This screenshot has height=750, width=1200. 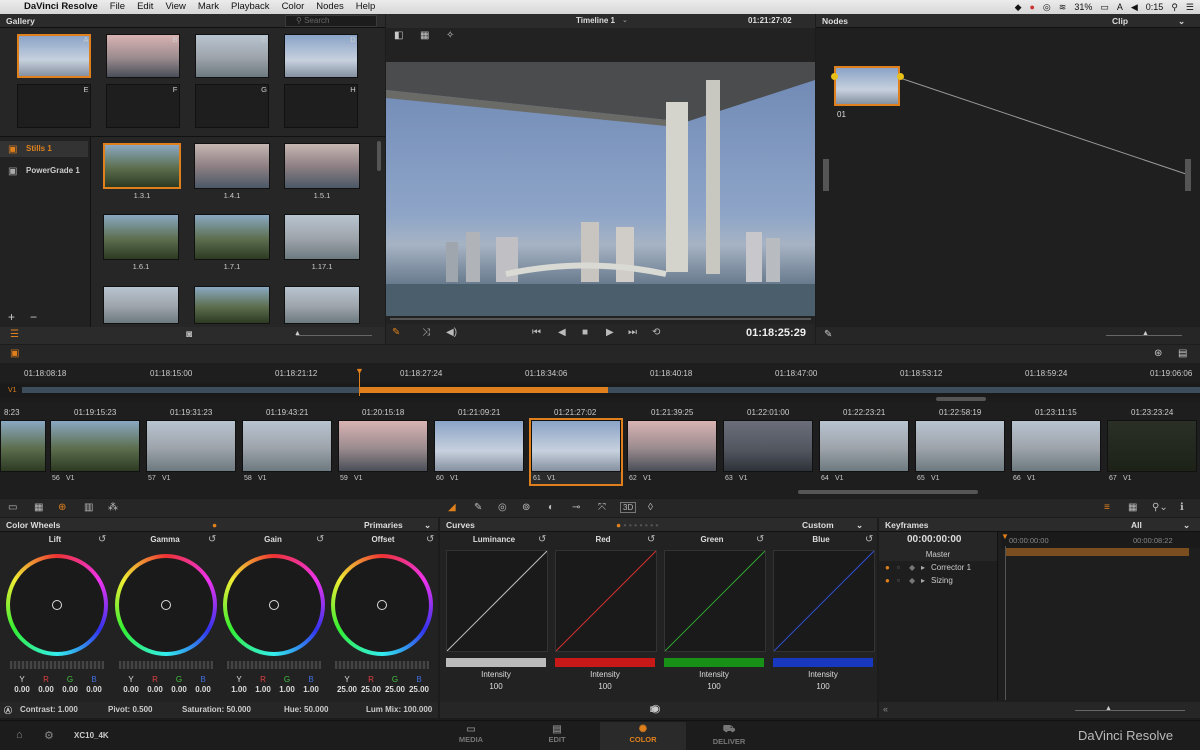 I want to click on window-icon: ◎, so click(x=502, y=507).